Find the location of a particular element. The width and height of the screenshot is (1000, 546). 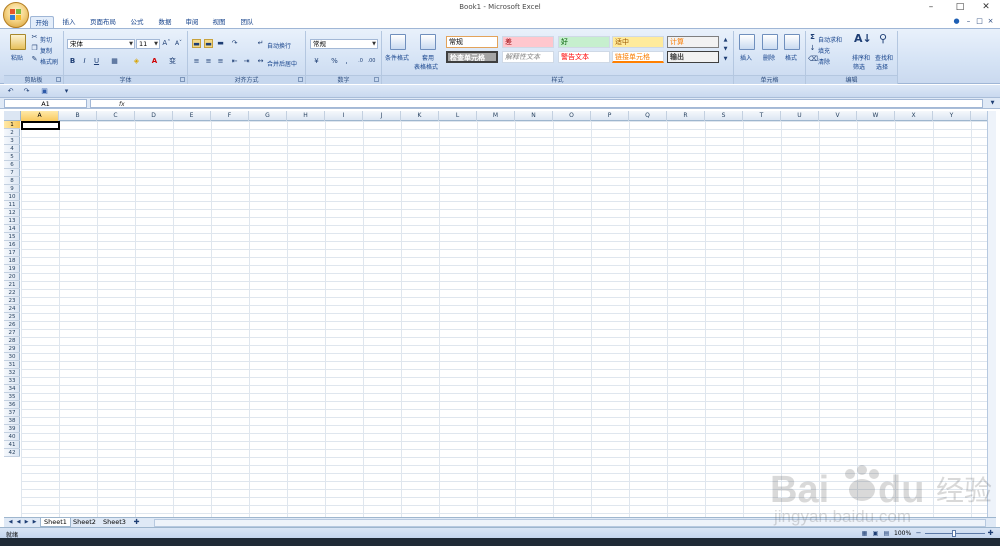

row-header: 29 is located at coordinates (12, 349).